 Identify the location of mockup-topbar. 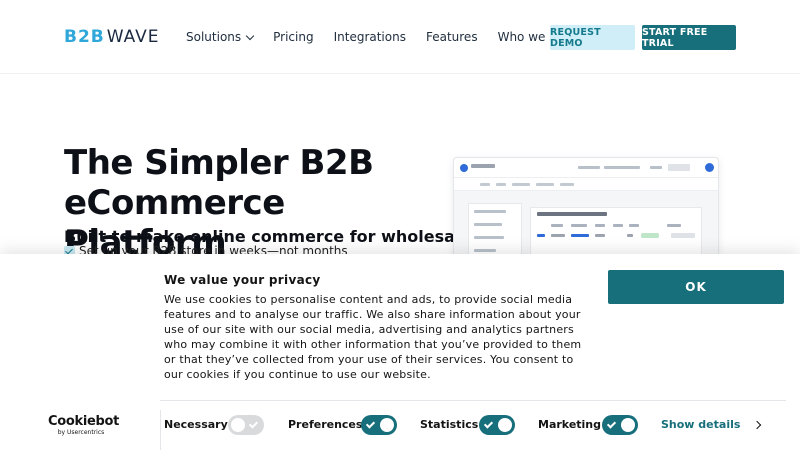
(586, 168).